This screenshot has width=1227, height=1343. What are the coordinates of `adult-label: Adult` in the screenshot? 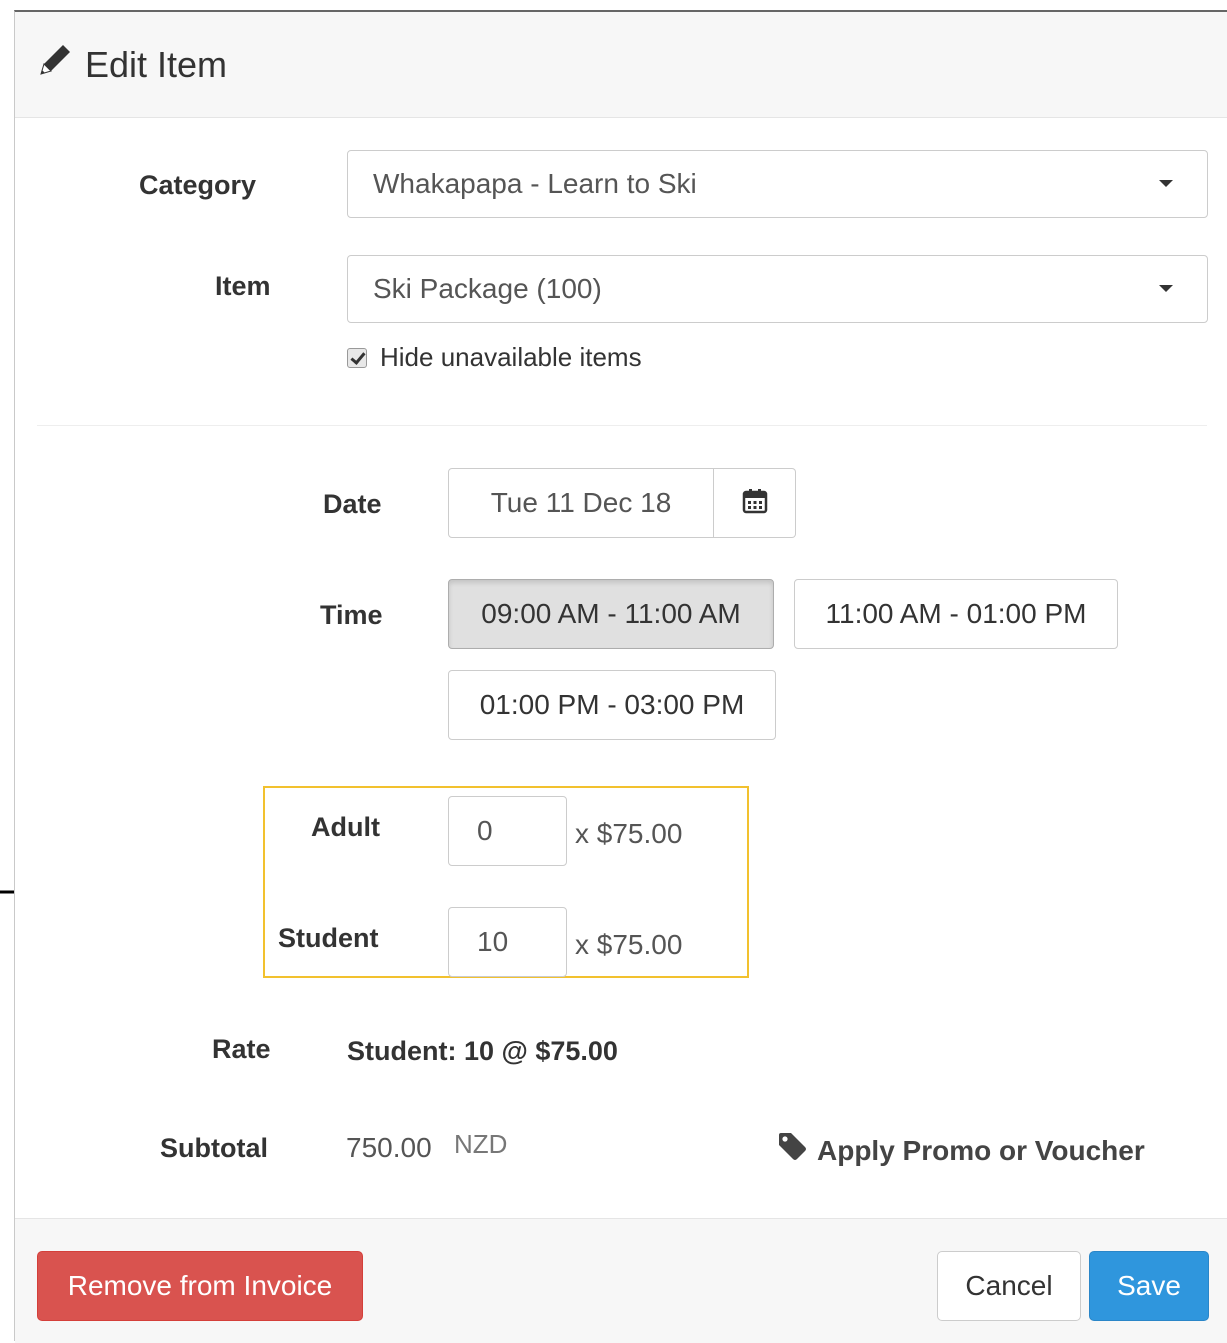 It's located at (345, 827).